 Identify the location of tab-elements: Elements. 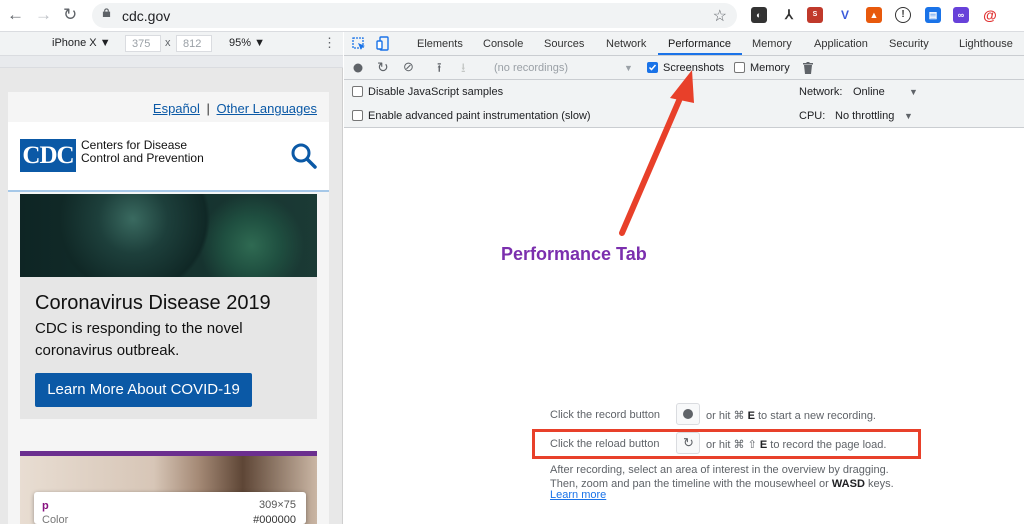
(440, 44).